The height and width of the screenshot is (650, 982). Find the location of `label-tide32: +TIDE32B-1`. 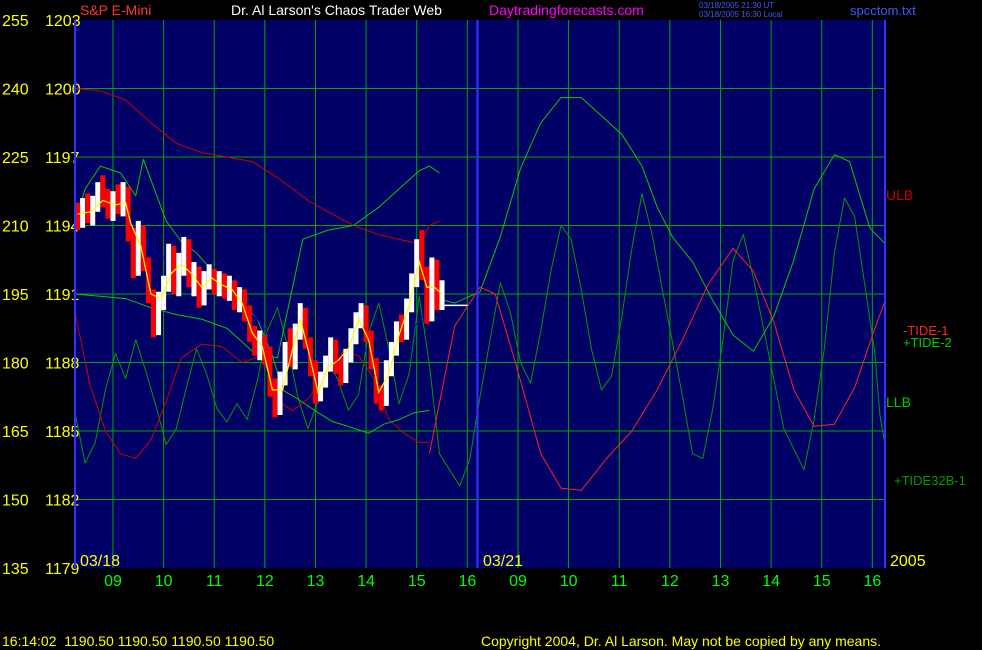

label-tide32: +TIDE32B-1 is located at coordinates (930, 480).